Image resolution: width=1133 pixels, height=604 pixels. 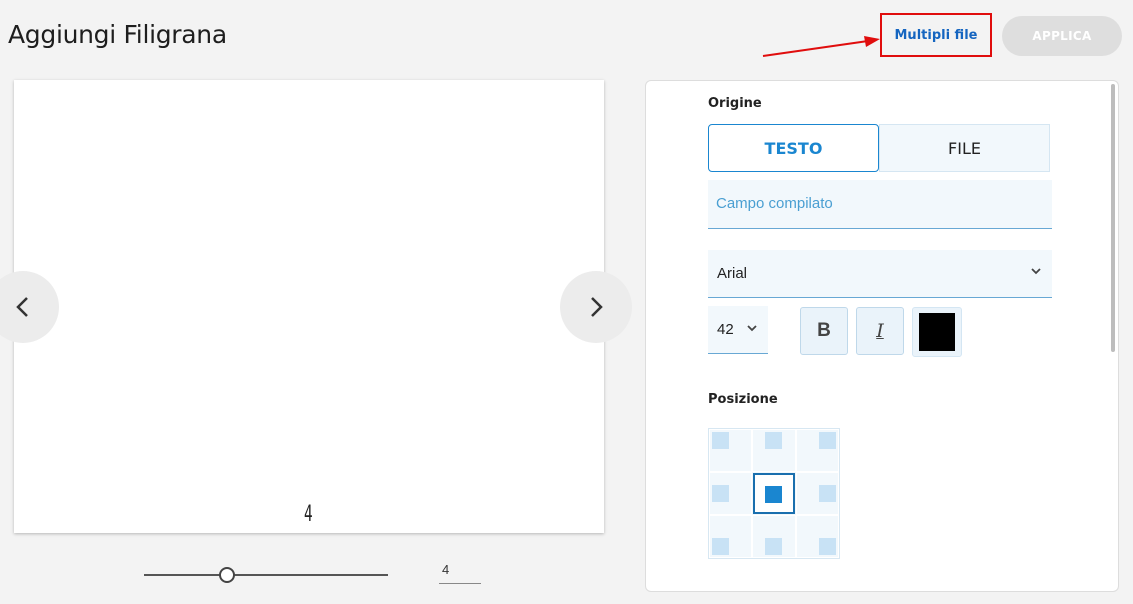 I want to click on chevron-left-icon, so click(x=22, y=307).